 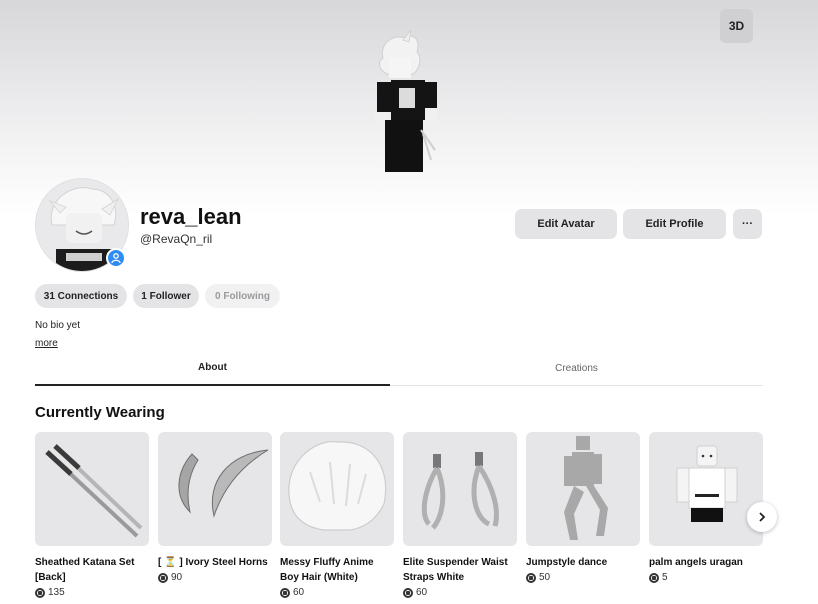 What do you see at coordinates (706, 562) in the screenshot?
I see `item-name: palm angels uragan` at bounding box center [706, 562].